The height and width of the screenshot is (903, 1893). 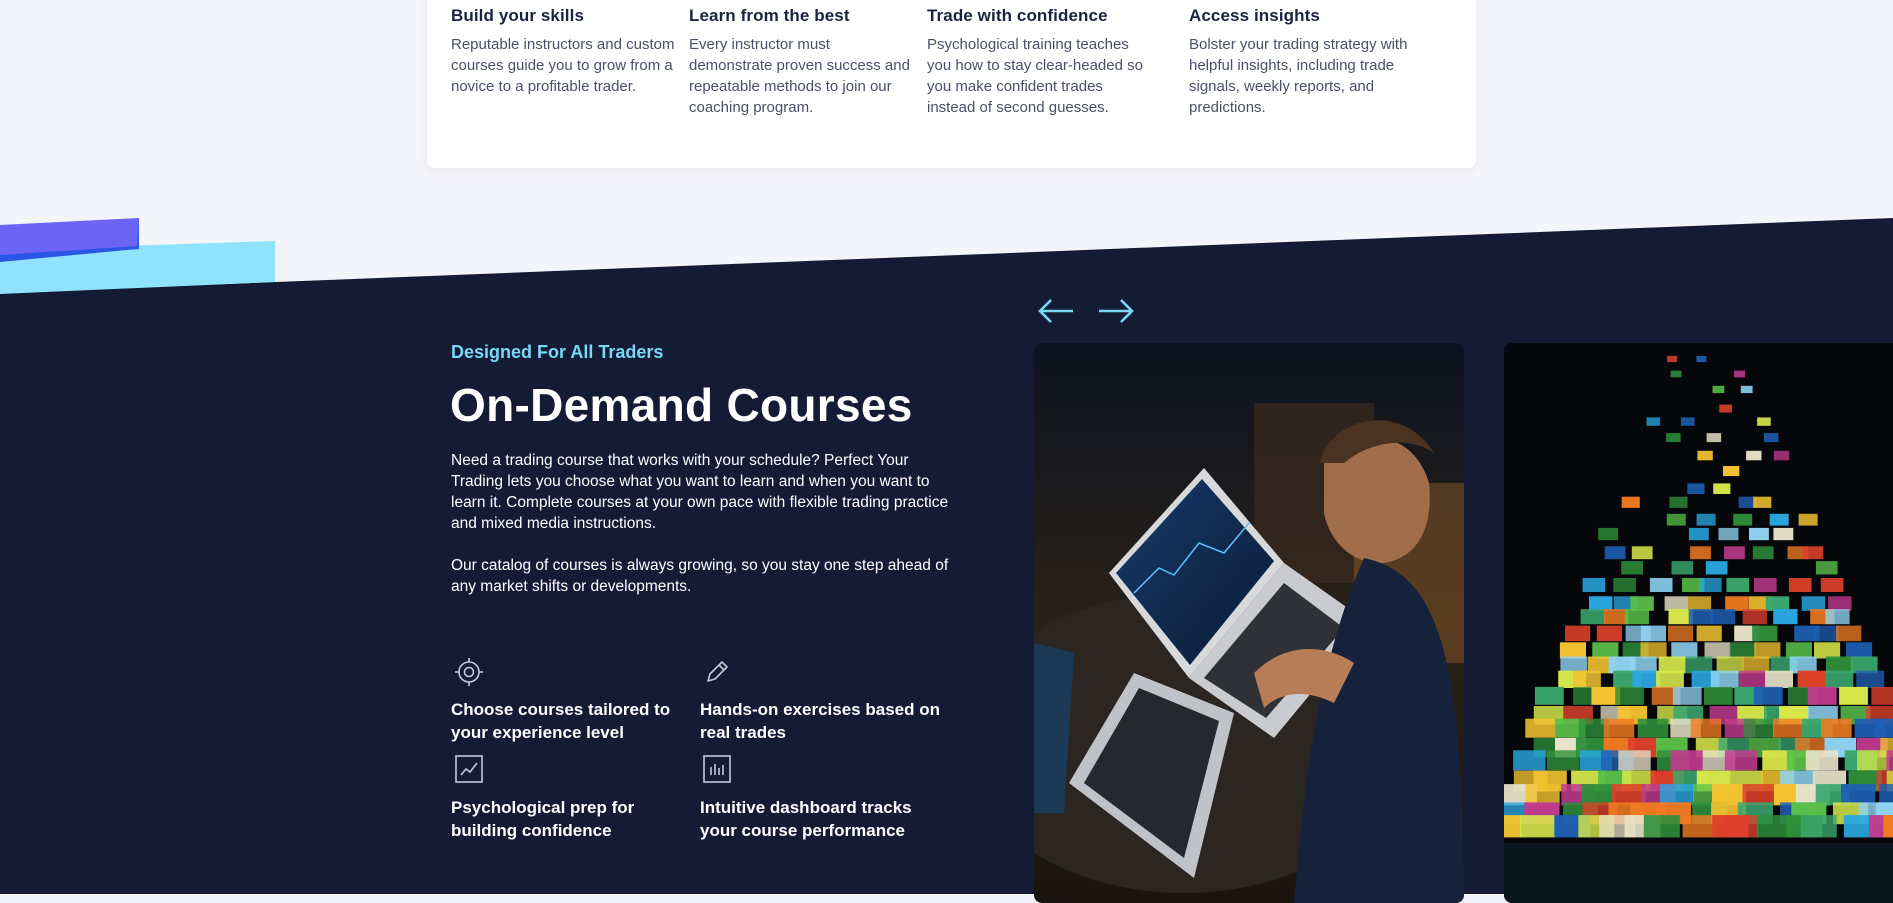 I want to click on arrow-left-icon, so click(x=1056, y=311).